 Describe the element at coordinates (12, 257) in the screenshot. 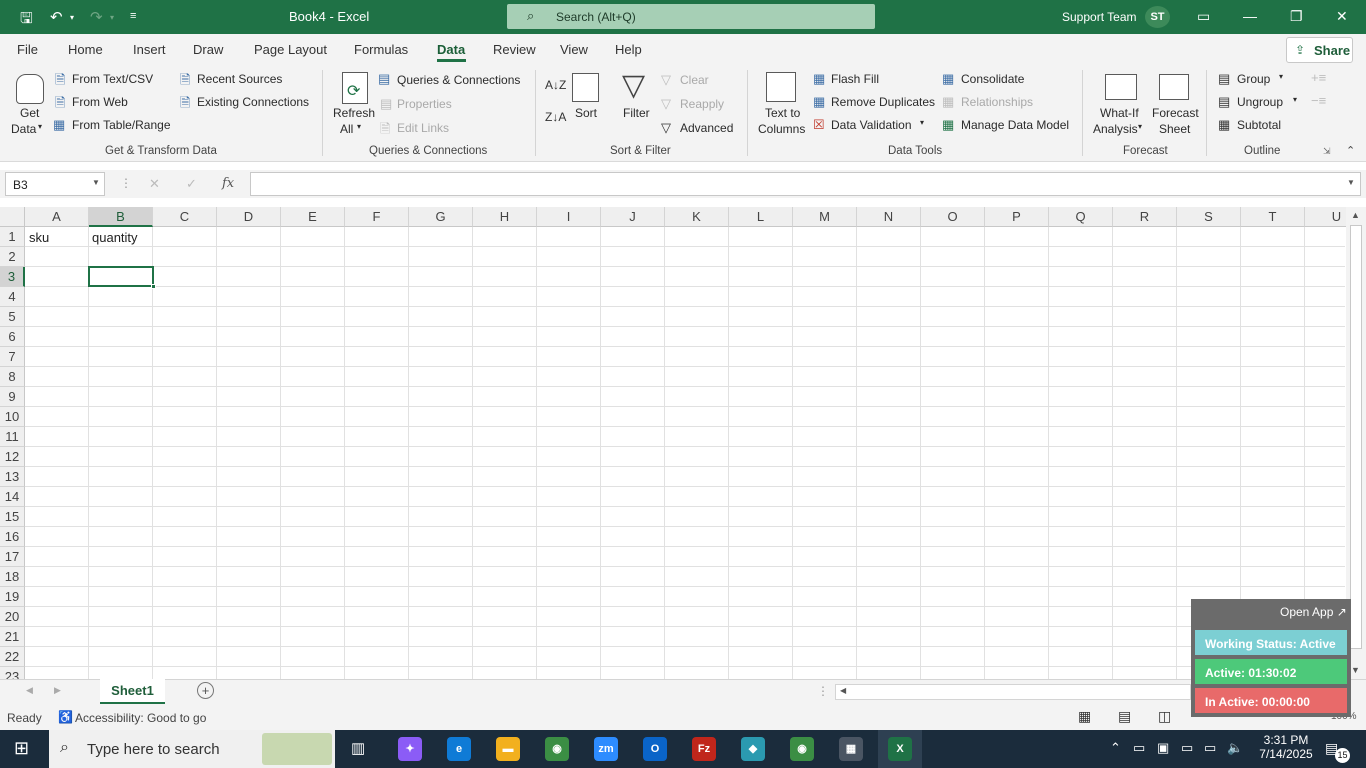

I see `row-header-2: 2` at that location.